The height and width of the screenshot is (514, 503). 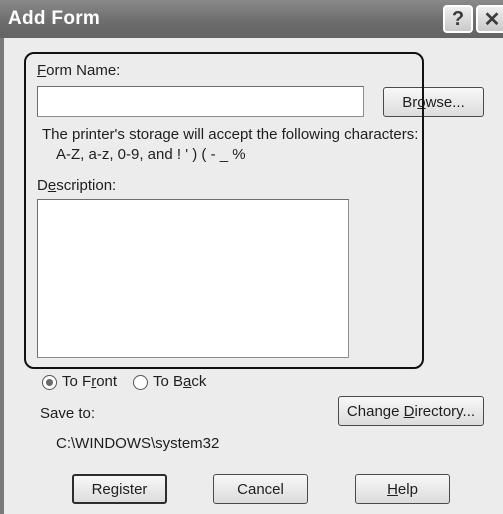 What do you see at coordinates (140, 382) in the screenshot?
I see `to-back-radio` at bounding box center [140, 382].